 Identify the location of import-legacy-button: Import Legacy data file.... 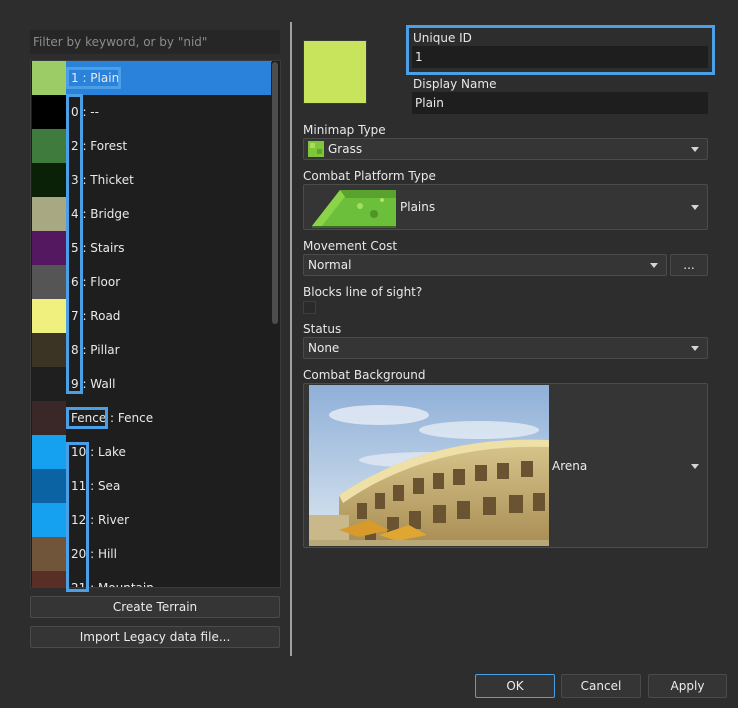
(155, 637).